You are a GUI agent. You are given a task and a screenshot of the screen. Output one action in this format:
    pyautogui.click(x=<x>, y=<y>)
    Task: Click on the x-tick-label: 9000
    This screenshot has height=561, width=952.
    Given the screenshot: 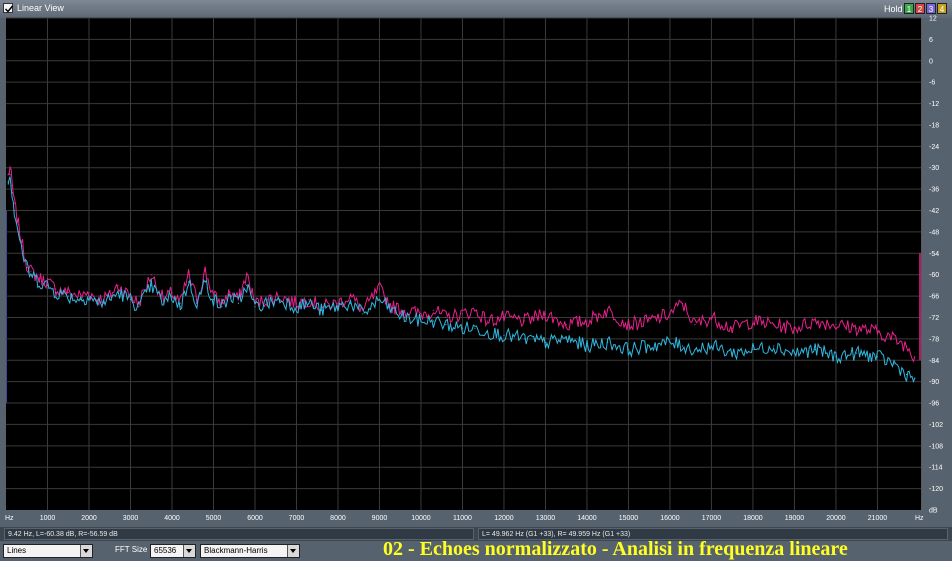 What is the action you would take?
    pyautogui.click(x=380, y=518)
    